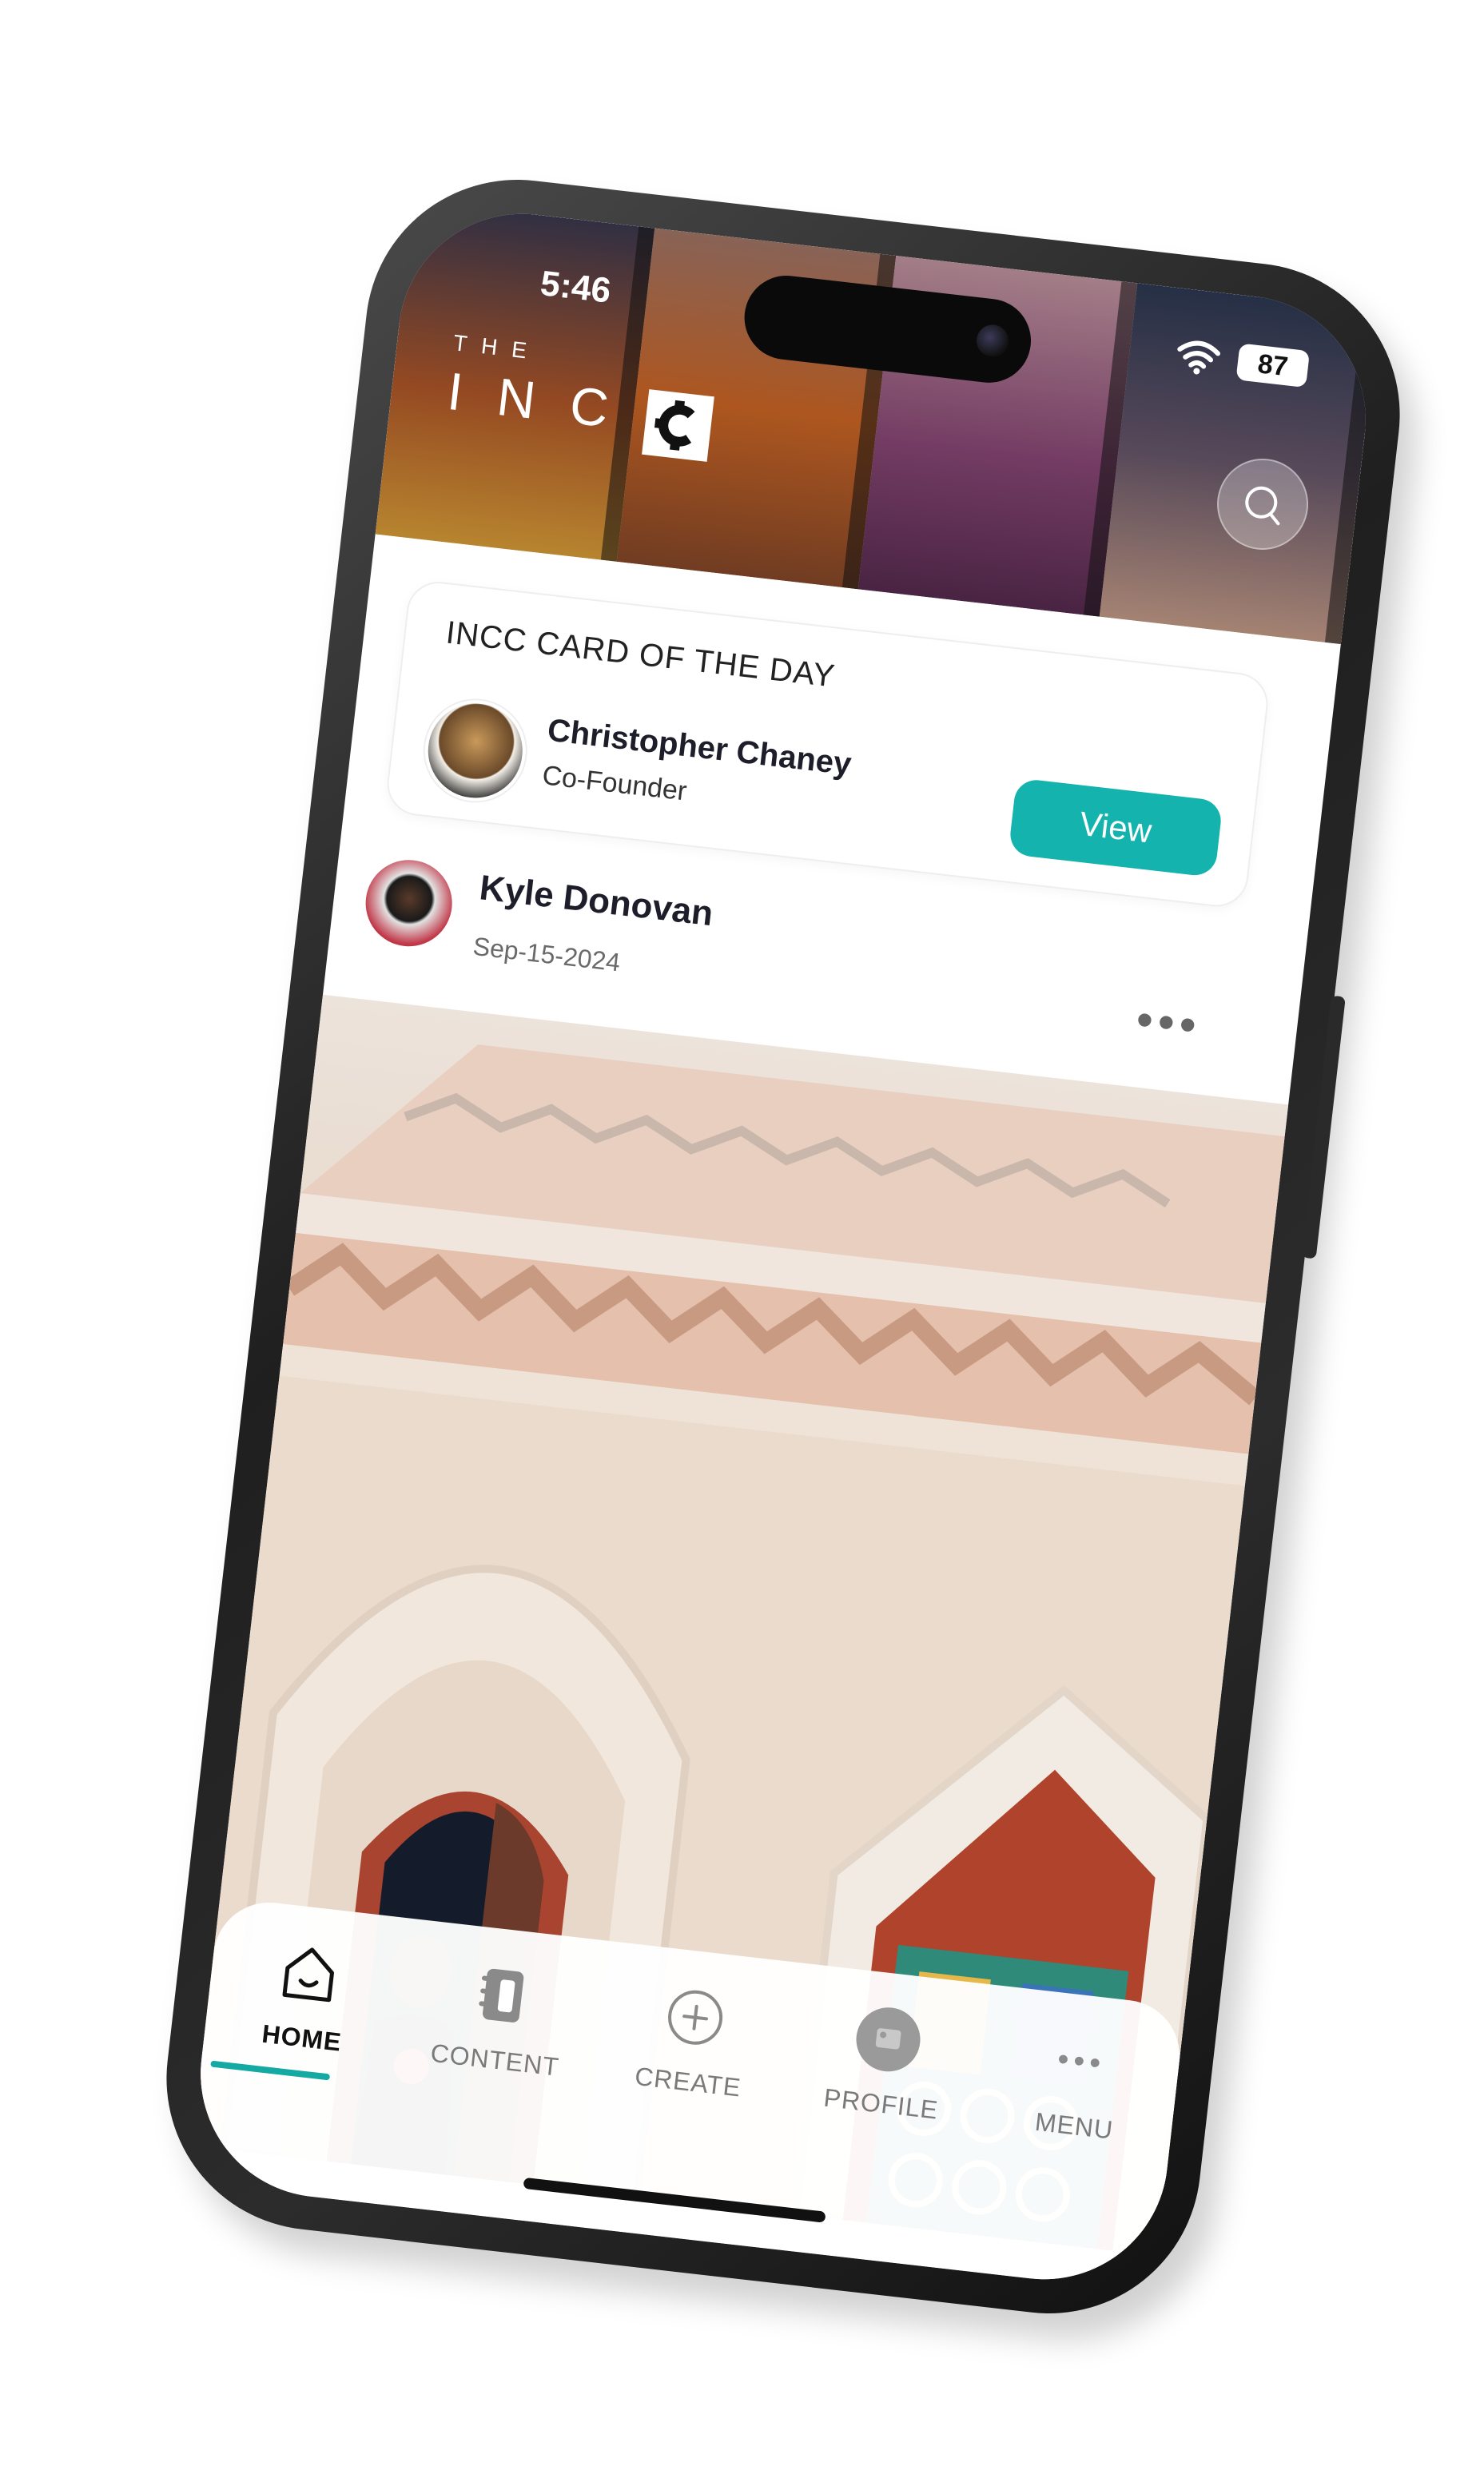  Describe the element at coordinates (1082, 2061) in the screenshot. I see `more-dots-icon: •••` at that location.